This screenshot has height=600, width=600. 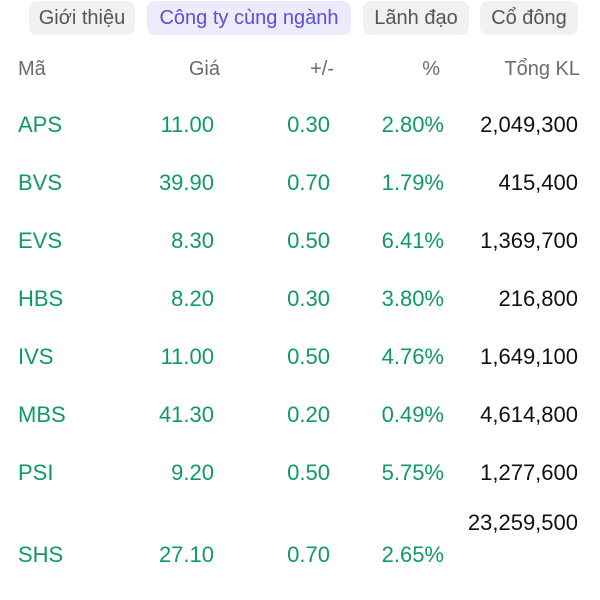 I want to click on table-row: EVS 8.30 0.50 6.41% 1,369,700, so click(x=300, y=233).